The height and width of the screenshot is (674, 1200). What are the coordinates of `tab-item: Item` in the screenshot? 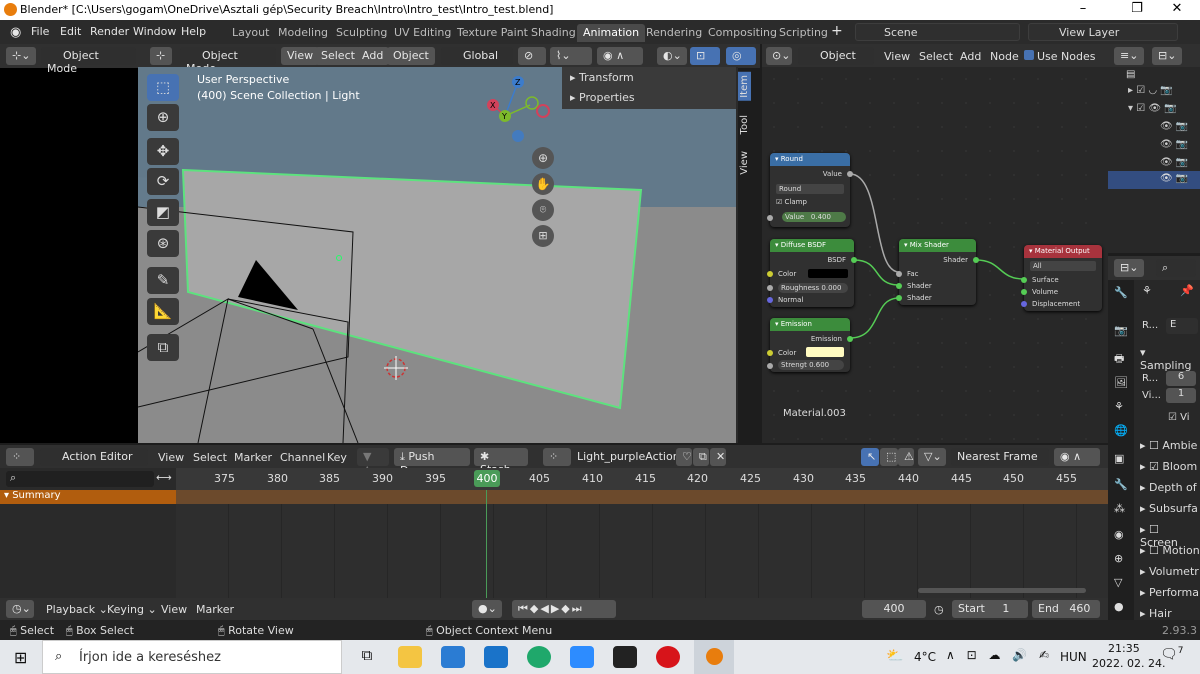 It's located at (744, 86).